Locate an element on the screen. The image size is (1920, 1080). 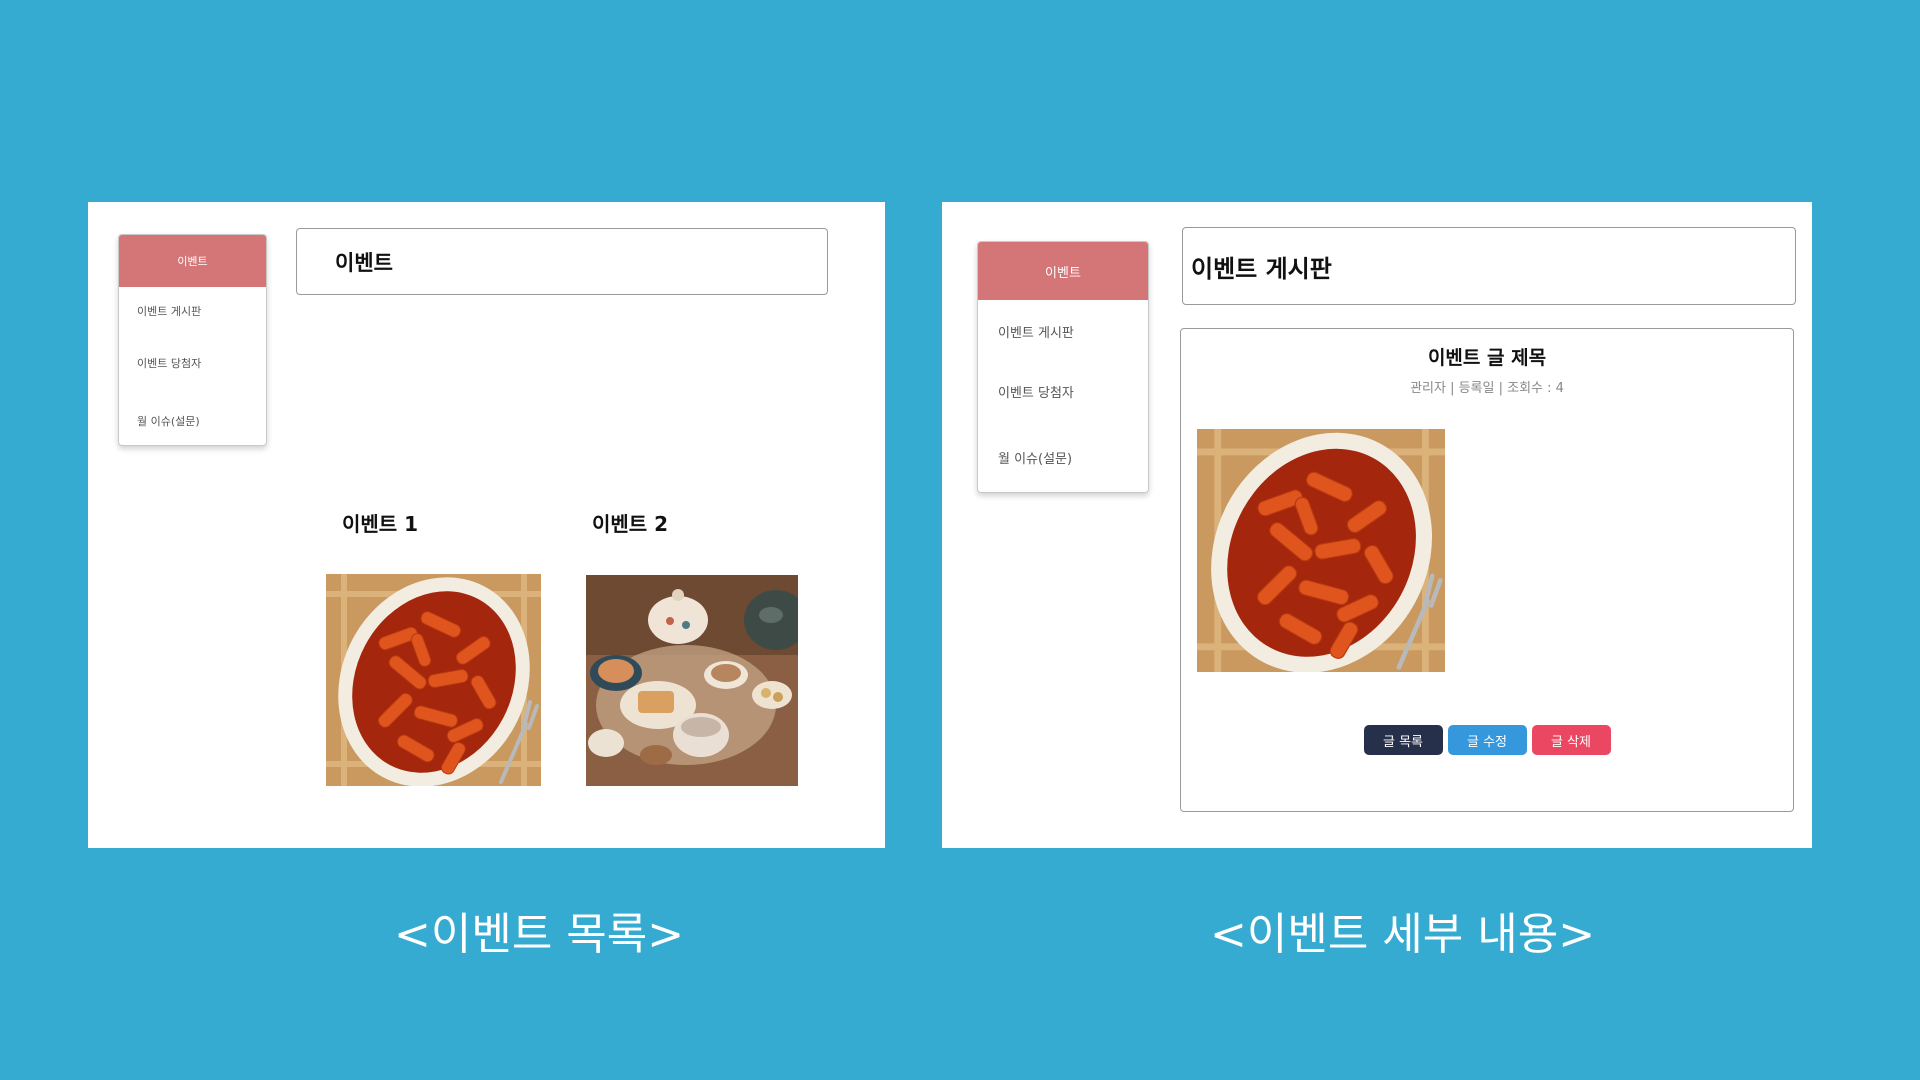
page-title: 이벤트 is located at coordinates (562, 261).